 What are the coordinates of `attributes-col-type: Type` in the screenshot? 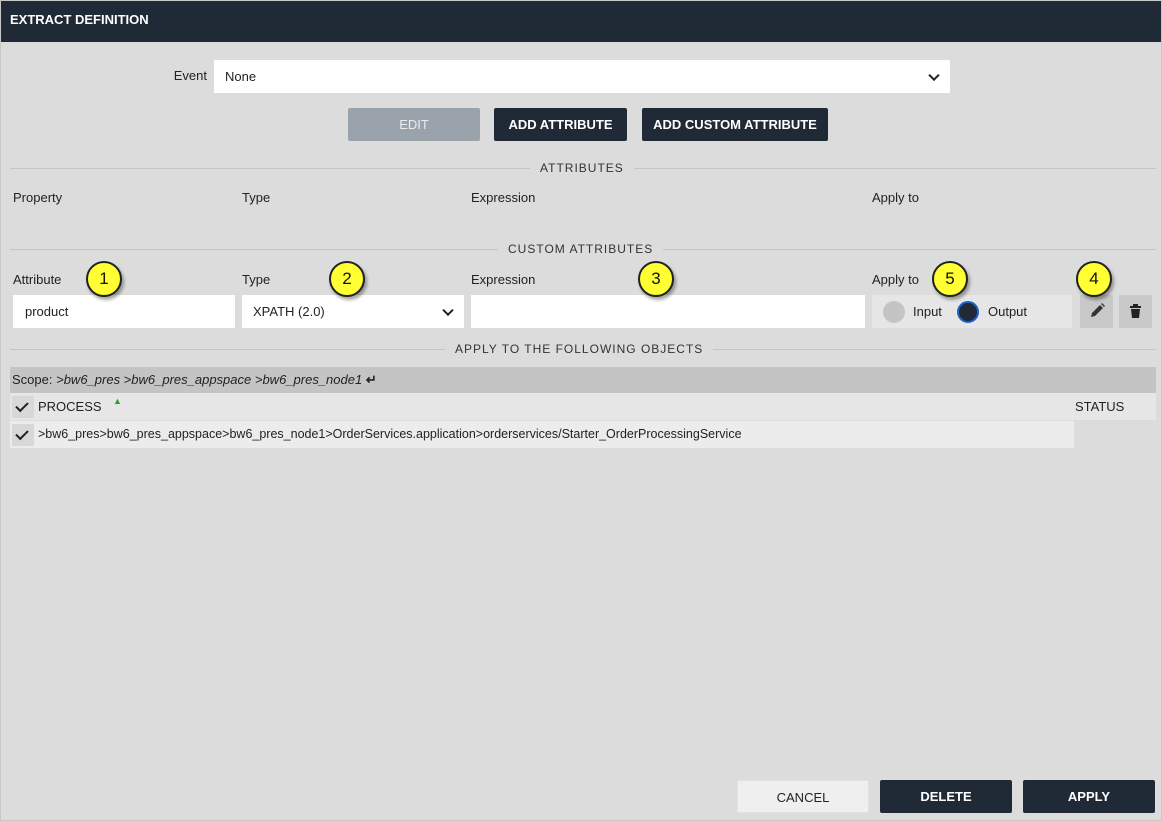 It's located at (256, 197).